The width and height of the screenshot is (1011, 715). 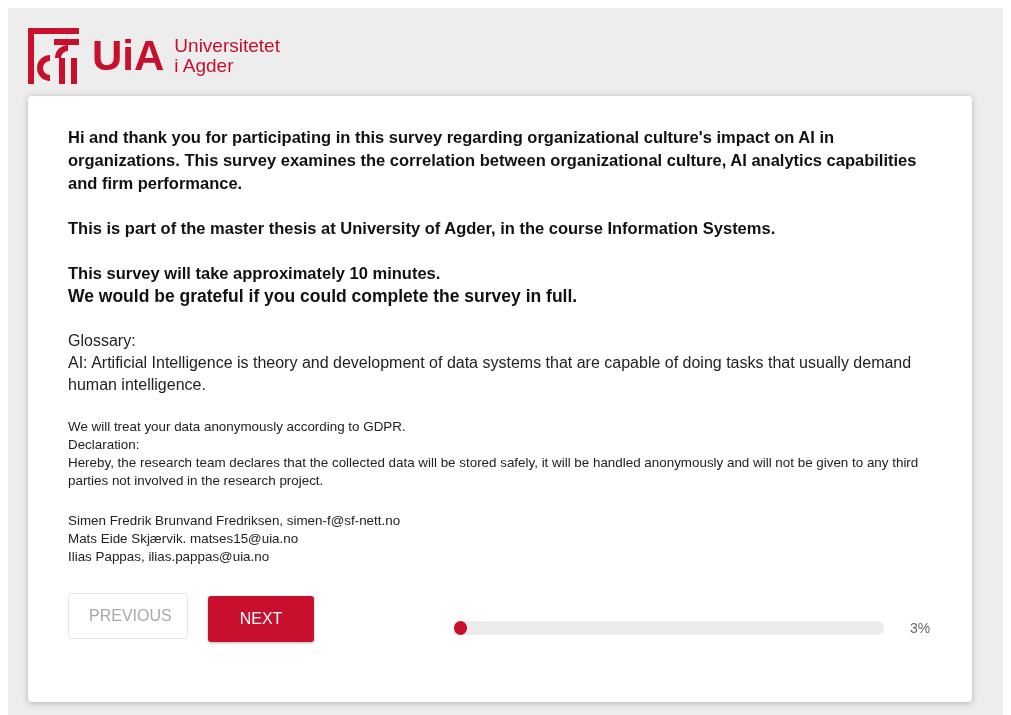 I want to click on info-text: Declaration:, so click(x=104, y=445).